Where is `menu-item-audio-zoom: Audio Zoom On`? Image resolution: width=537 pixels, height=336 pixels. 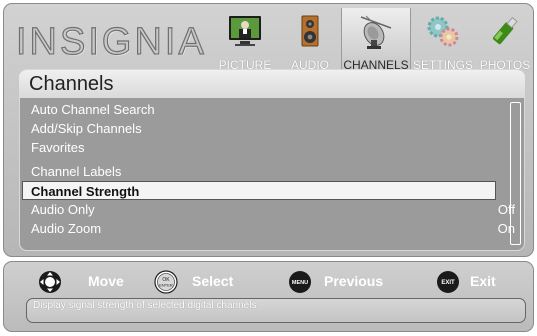 menu-item-audio-zoom: Audio Zoom On is located at coordinates (267, 228).